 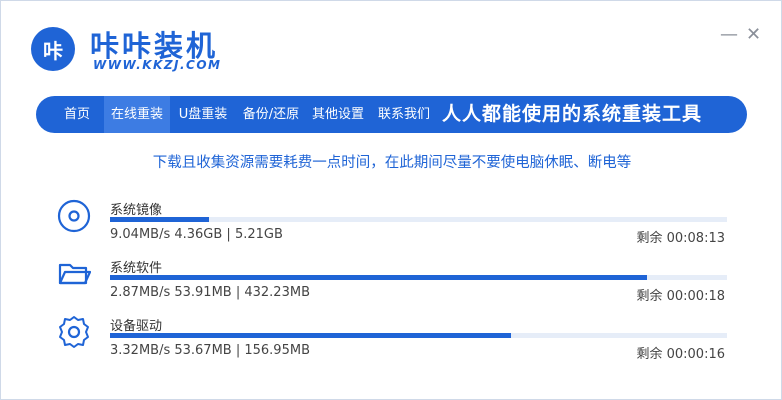 I want to click on gear-icon, so click(x=74, y=332).